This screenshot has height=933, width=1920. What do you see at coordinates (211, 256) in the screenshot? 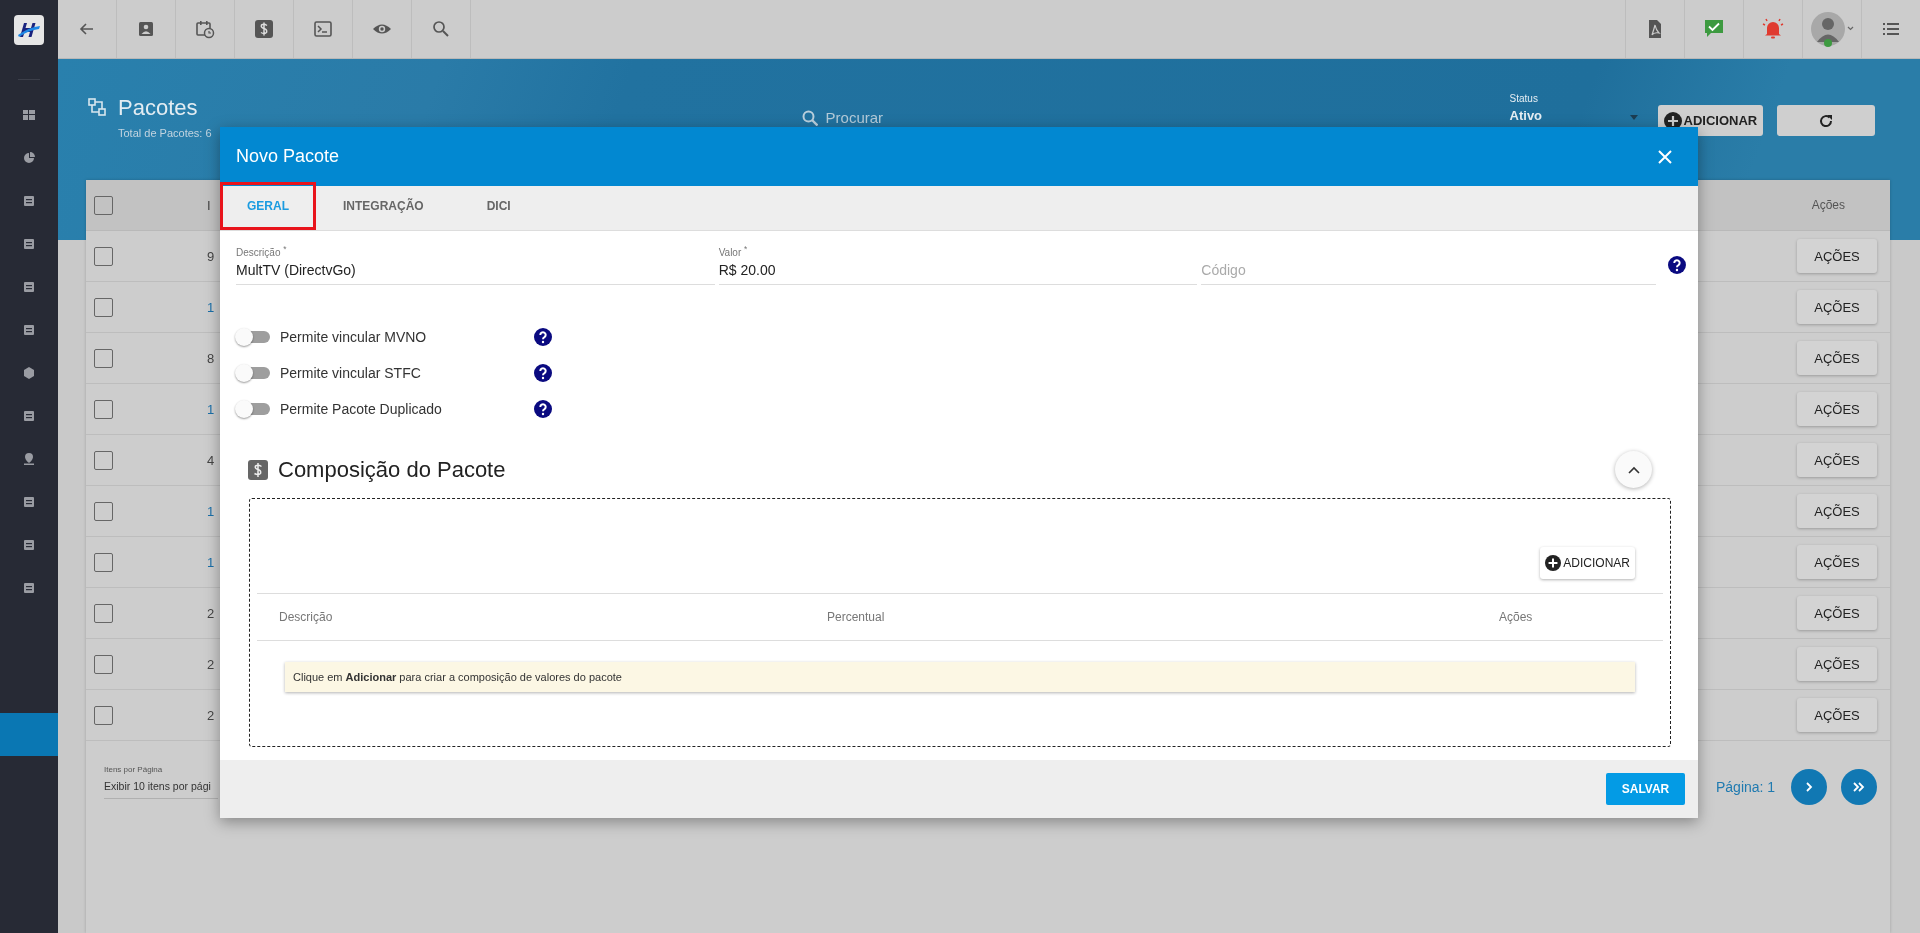
I see `table-cell: 9` at bounding box center [211, 256].